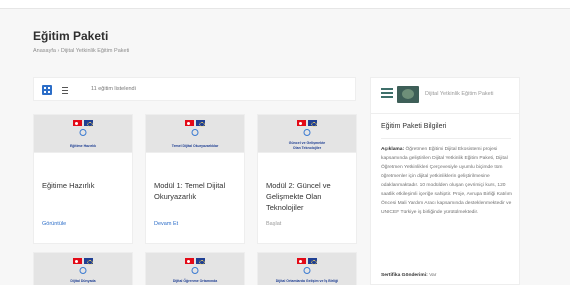 The width and height of the screenshot is (570, 285). Describe the element at coordinates (44, 51) in the screenshot. I see `breadcrumb-home-link: Anasayfa` at that location.